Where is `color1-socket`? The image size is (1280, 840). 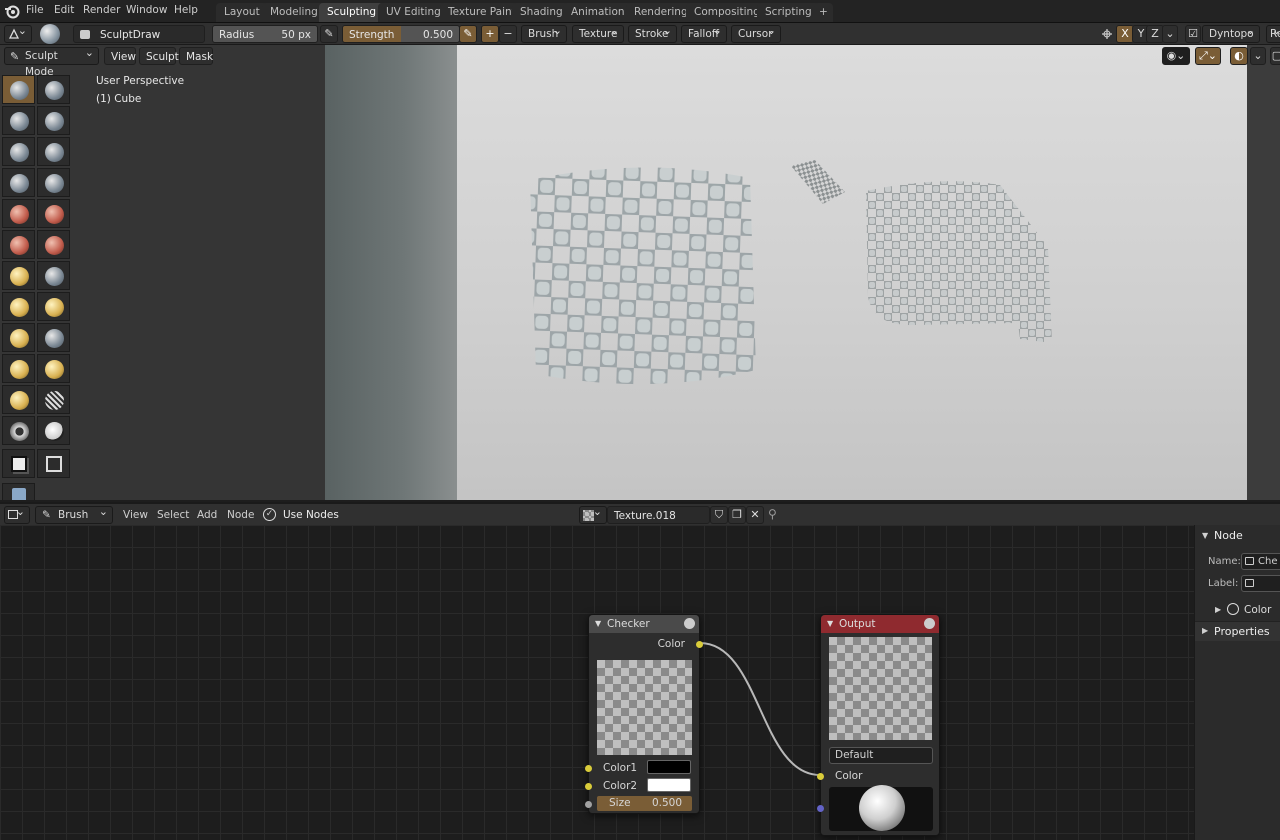 color1-socket is located at coordinates (588, 768).